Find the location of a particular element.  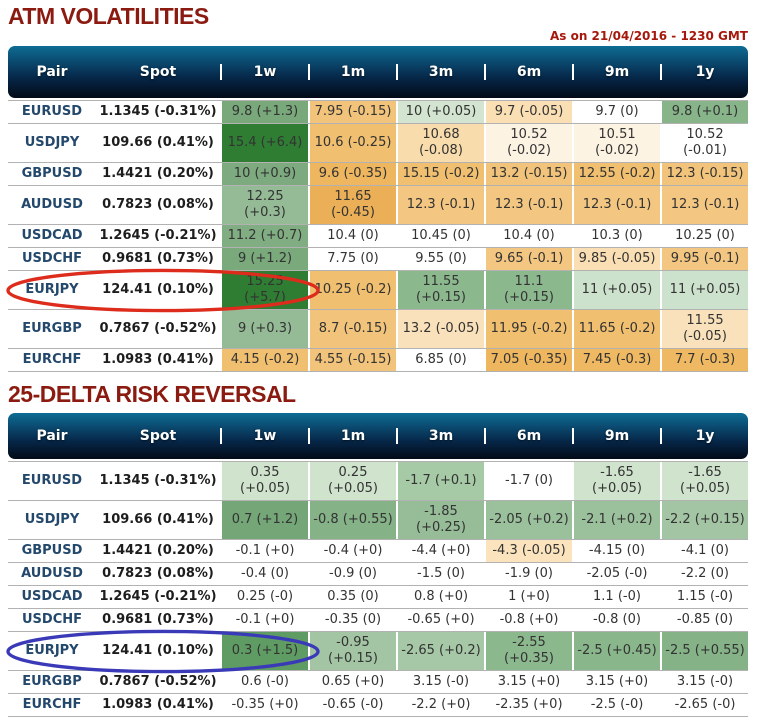

cell-audusd-1w: -0.4 (0) is located at coordinates (264, 574).